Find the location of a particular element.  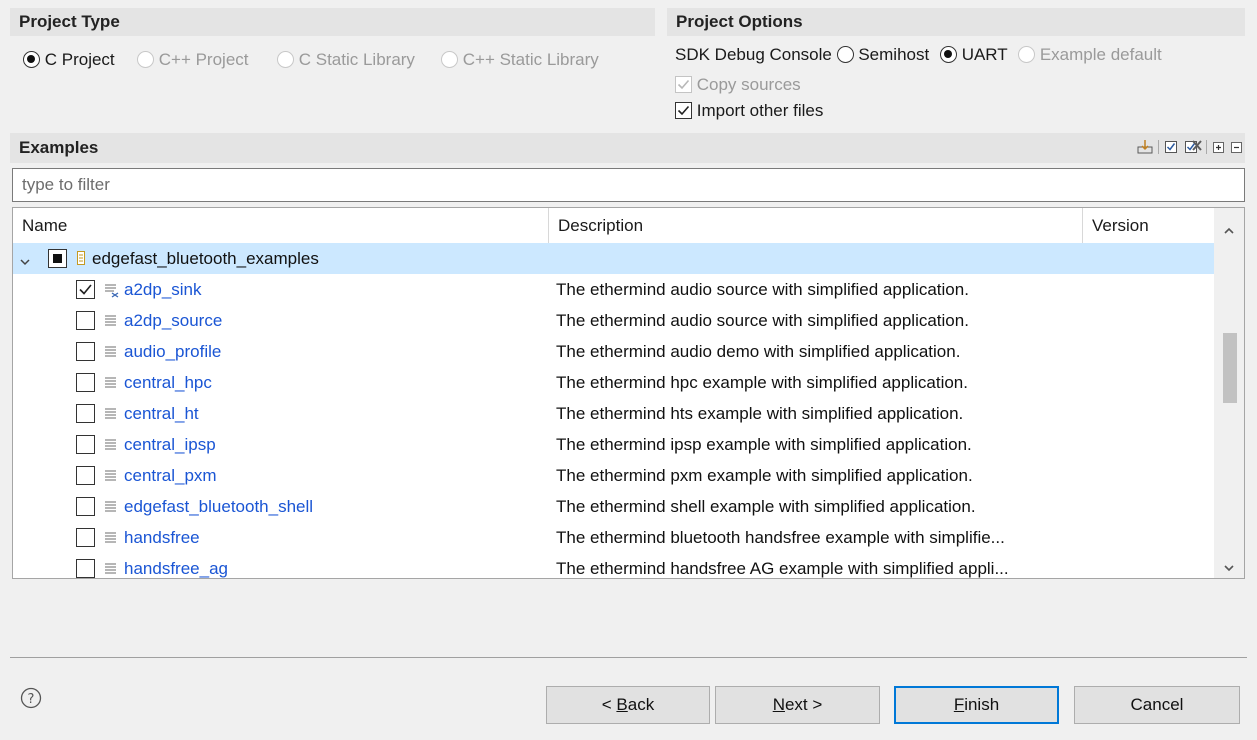

finish-button-mnemonic: F is located at coordinates (959, 704).